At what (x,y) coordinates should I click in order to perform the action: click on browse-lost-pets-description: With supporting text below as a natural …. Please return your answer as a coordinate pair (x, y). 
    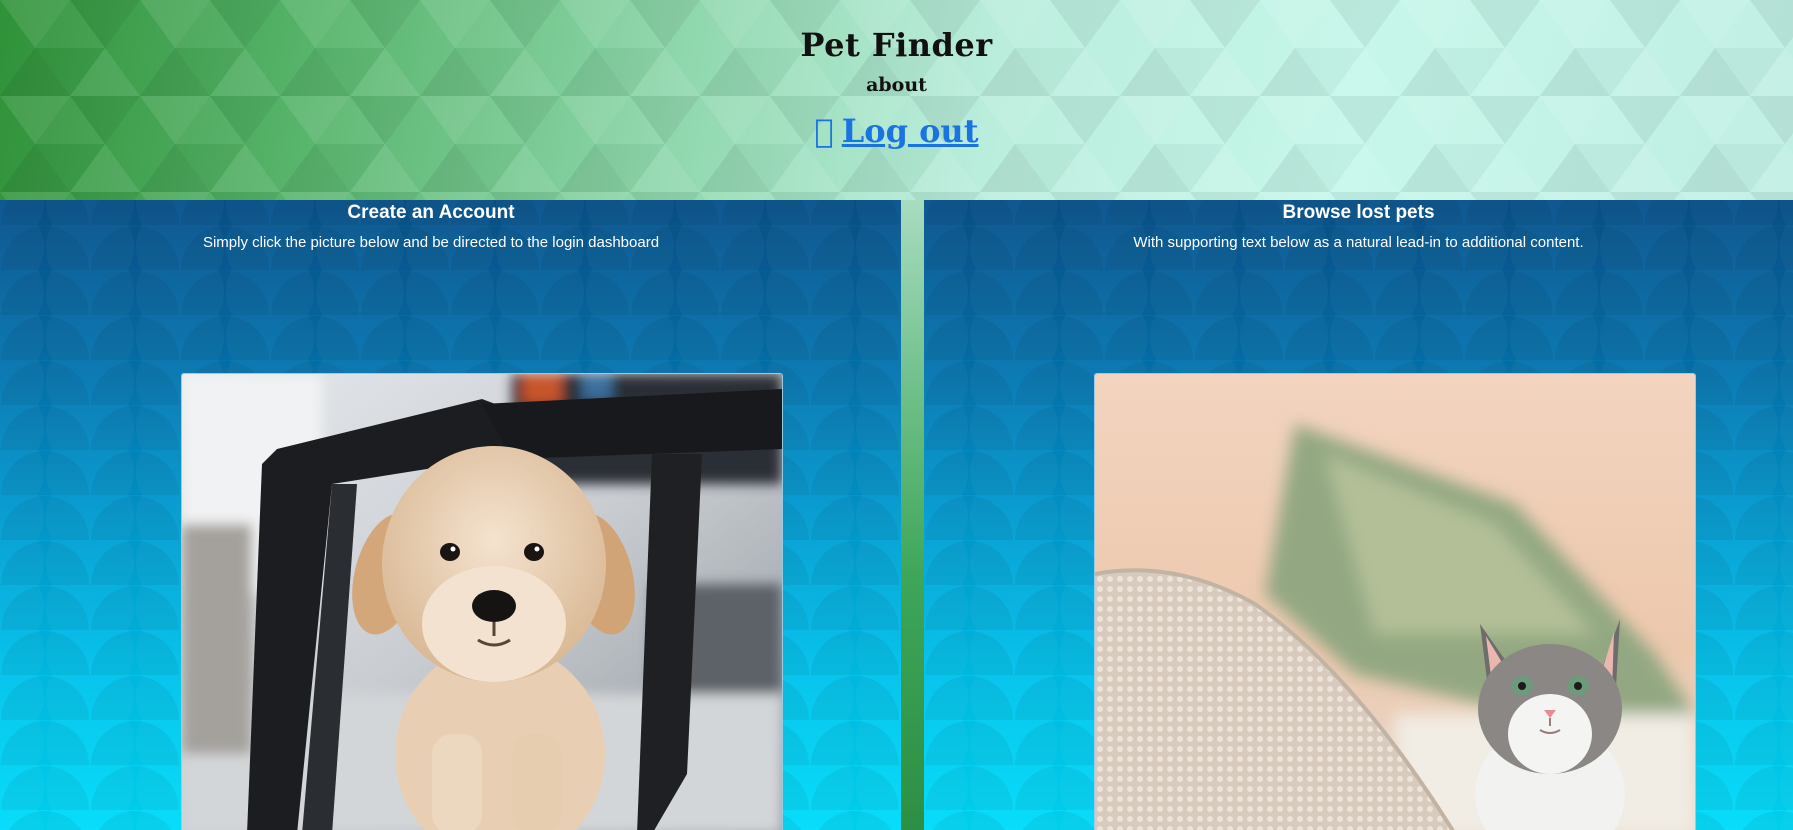
    Looking at the image, I should click on (1358, 242).